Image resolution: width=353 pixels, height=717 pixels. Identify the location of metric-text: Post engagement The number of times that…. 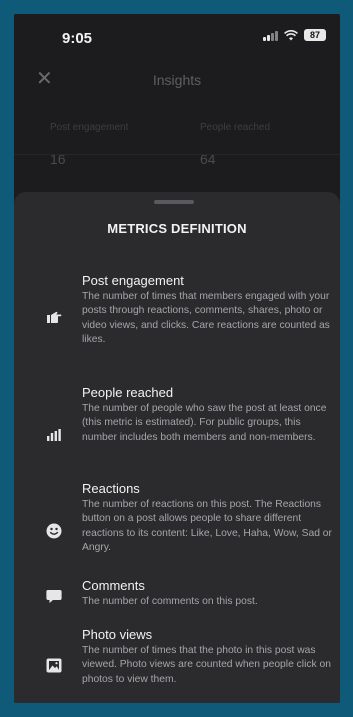
(207, 310).